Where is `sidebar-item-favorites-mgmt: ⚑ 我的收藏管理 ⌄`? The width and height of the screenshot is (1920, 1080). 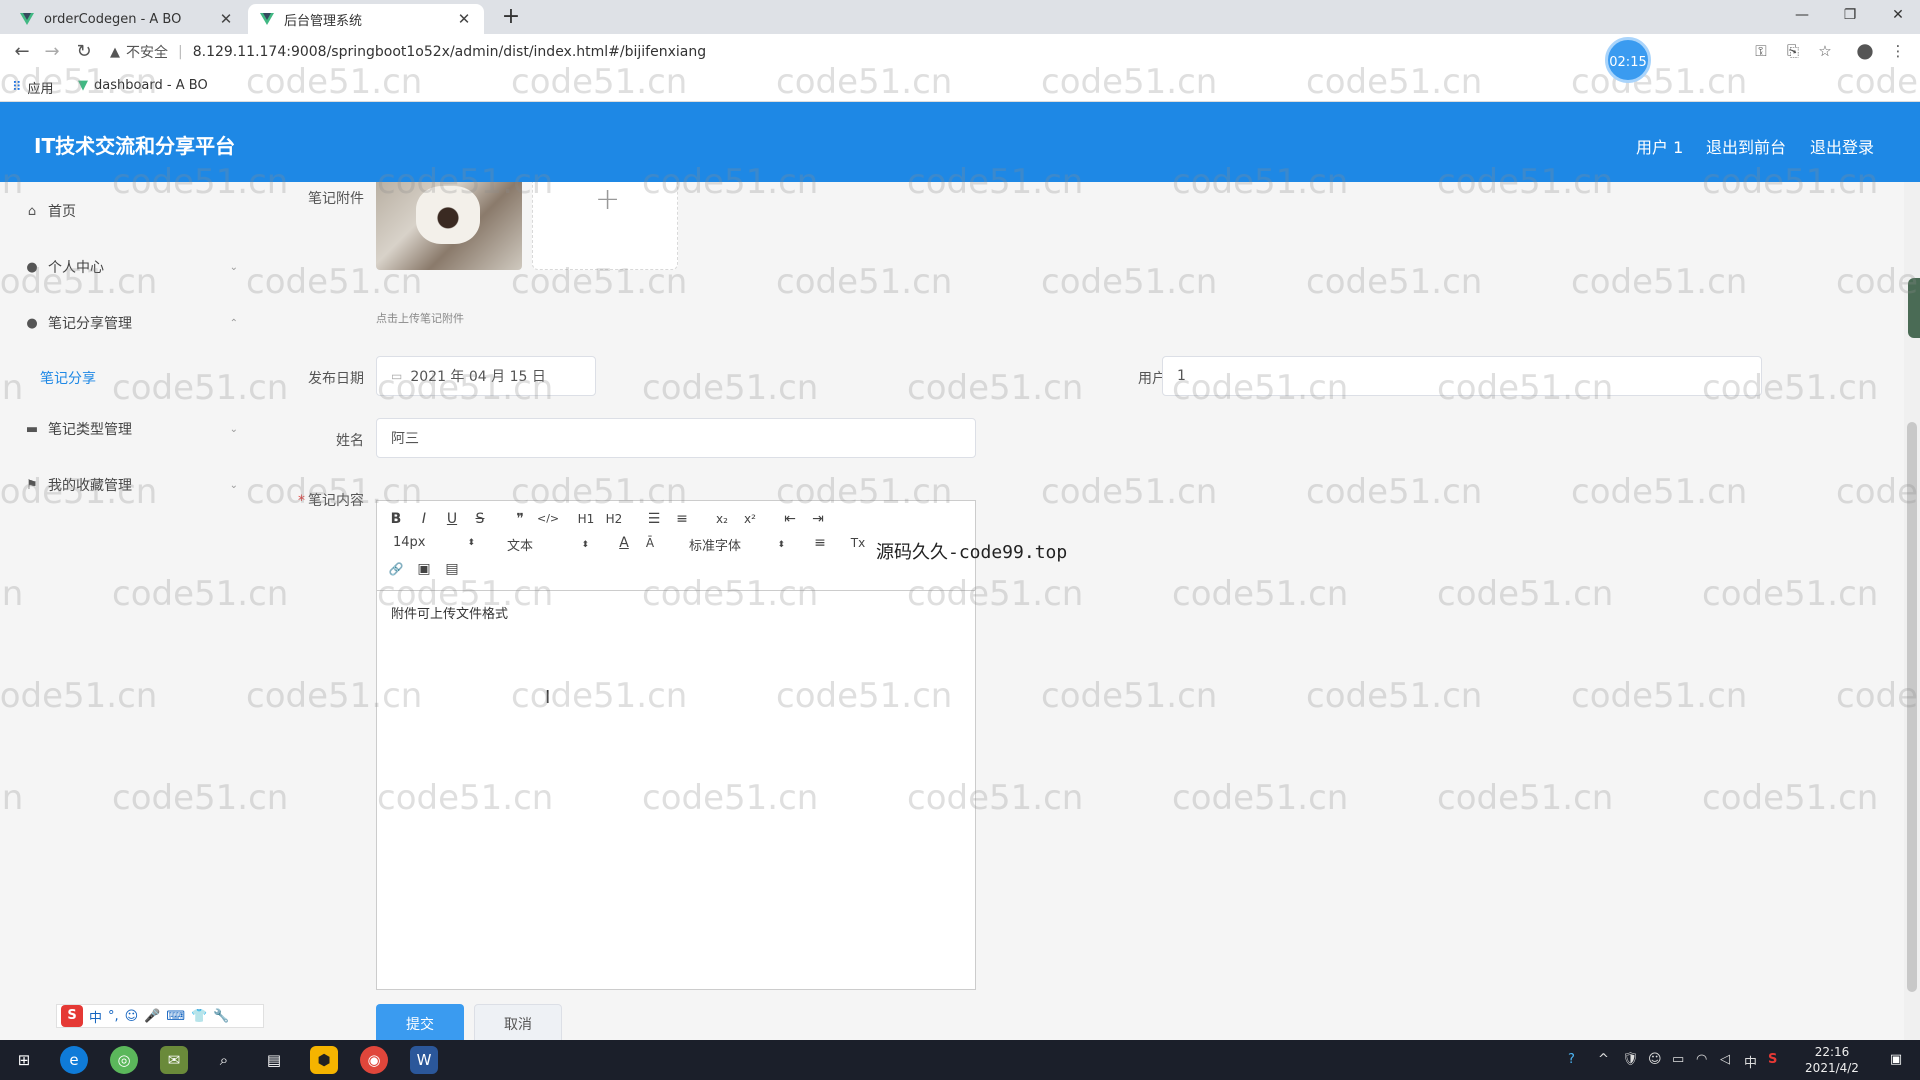 sidebar-item-favorites-mgmt: ⚑ 我的收藏管理 ⌄ is located at coordinates (134, 485).